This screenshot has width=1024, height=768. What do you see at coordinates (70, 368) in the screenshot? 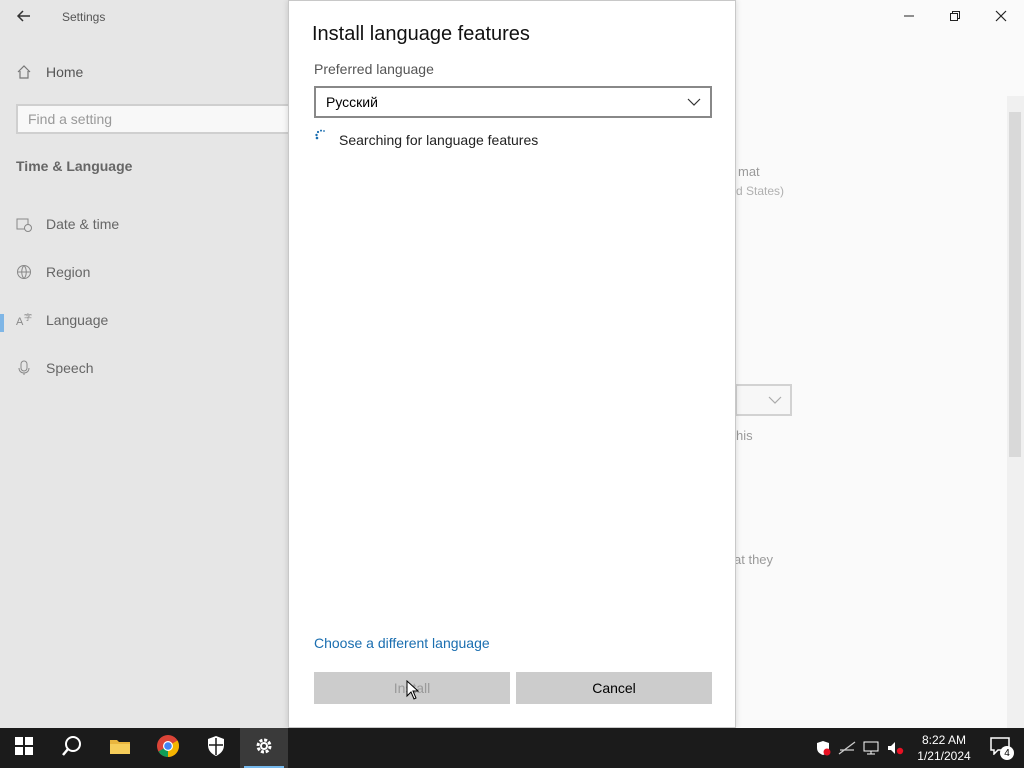
I see `nav-item-label: Speech` at bounding box center [70, 368].